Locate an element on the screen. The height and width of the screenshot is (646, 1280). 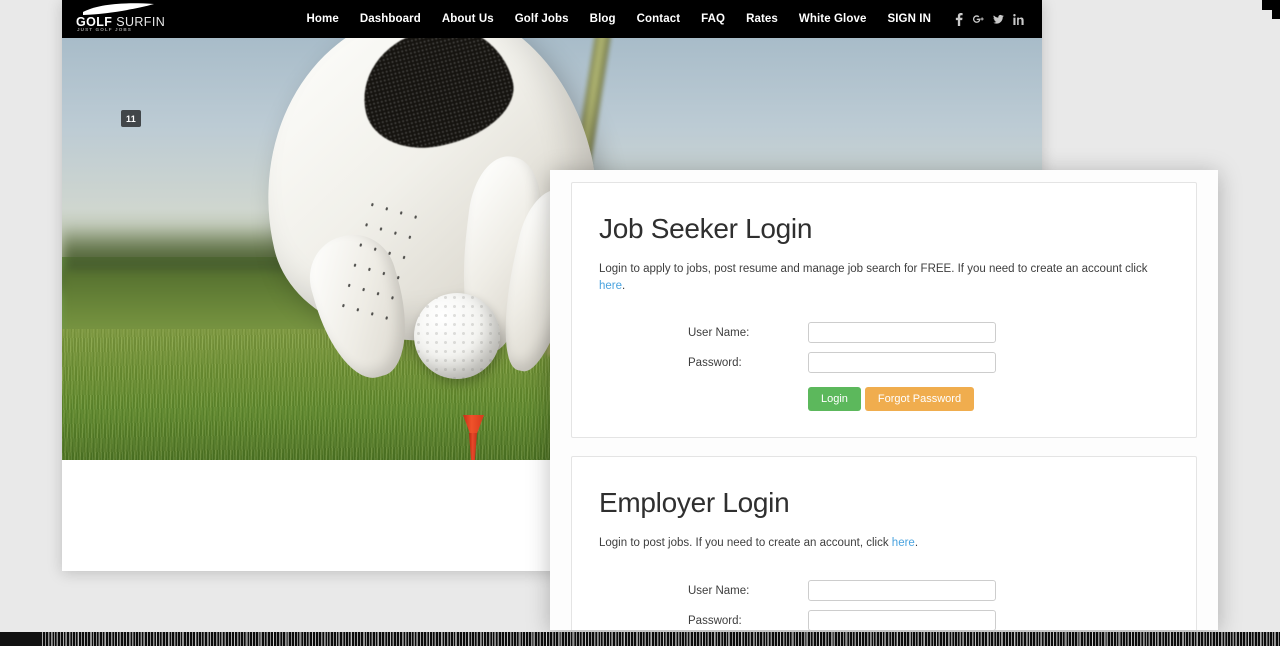
job-seeker-password-row: Password: is located at coordinates (884, 363).